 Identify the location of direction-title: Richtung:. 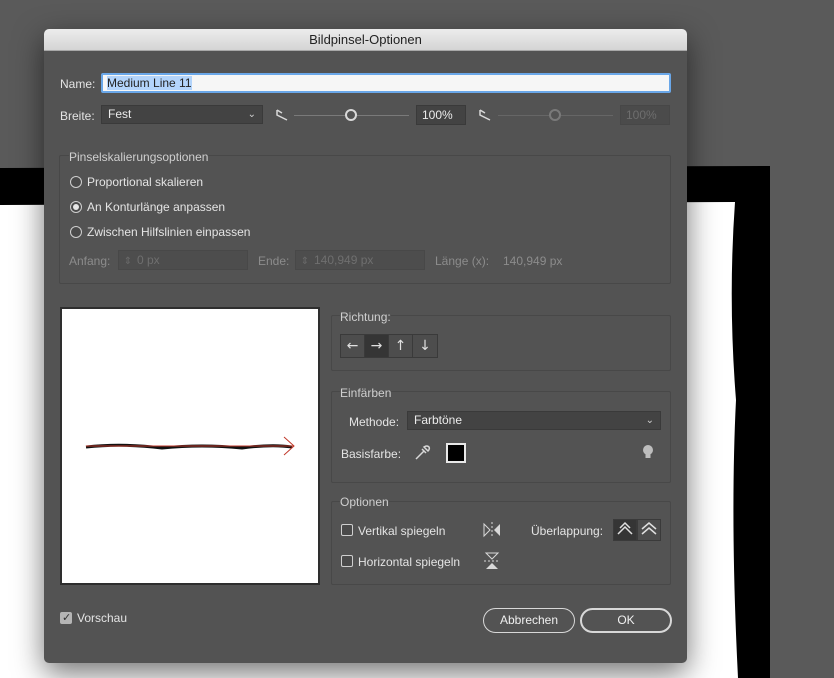
(365, 317).